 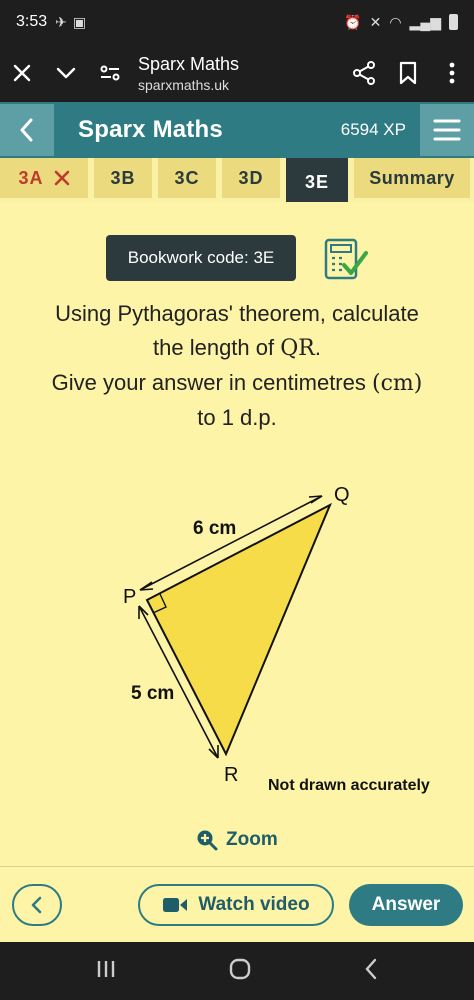 What do you see at coordinates (61, 178) in the screenshot?
I see `wrong-cross-icon` at bounding box center [61, 178].